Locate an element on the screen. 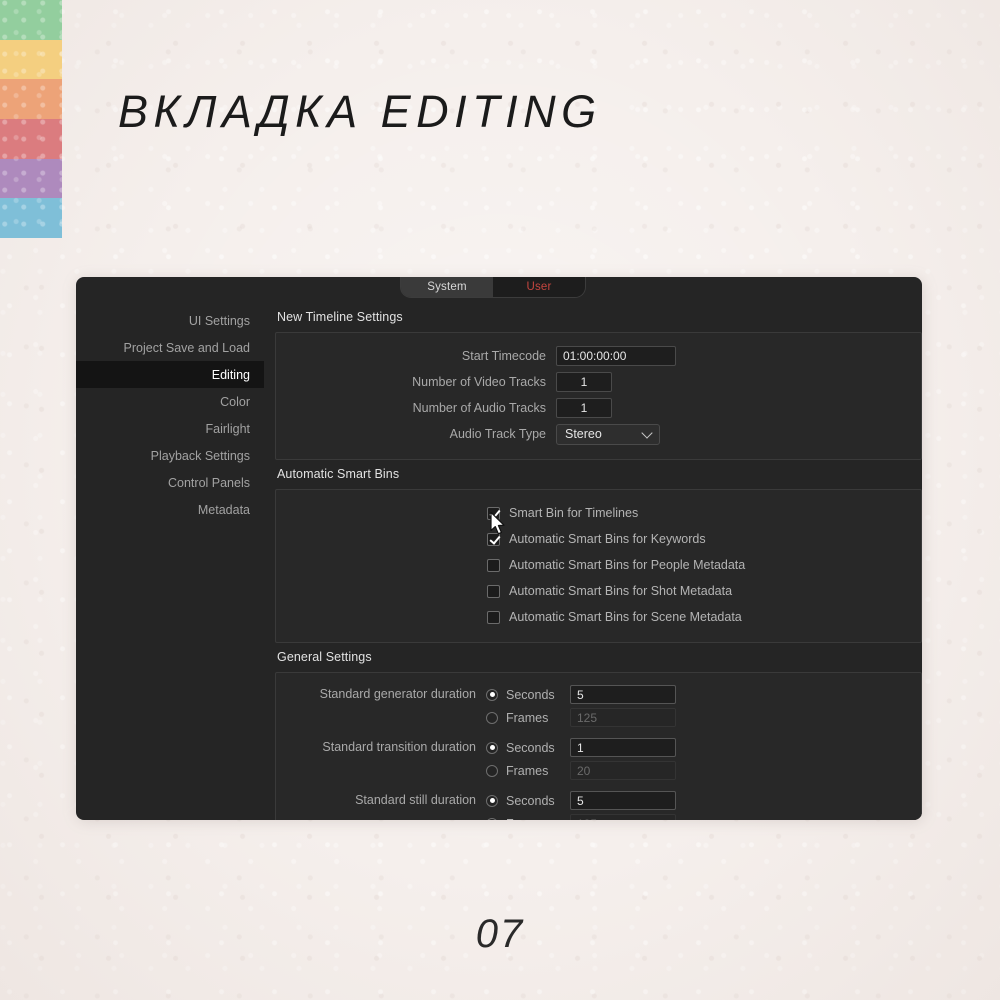  duration-label: Standard still duration is located at coordinates (415, 800).